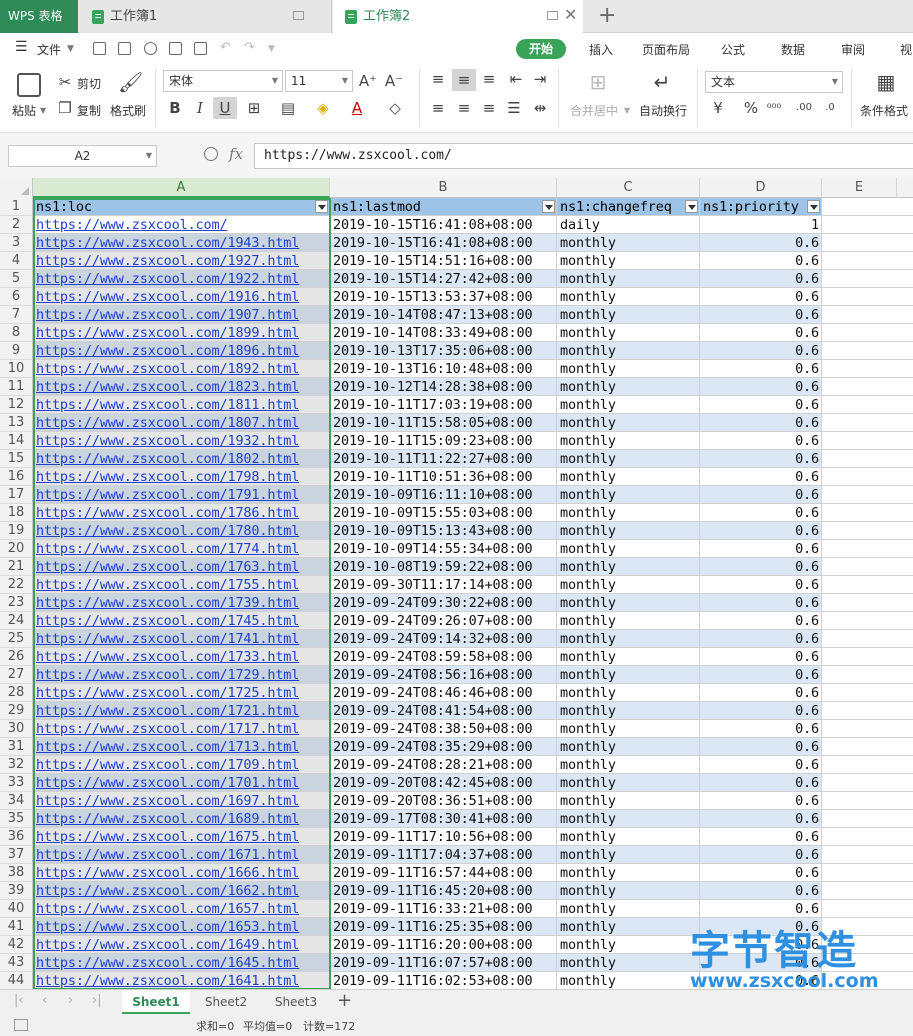  Describe the element at coordinates (181, 945) in the screenshot. I see `url-cell: https://www.zsxcool.com/1649.html` at that location.